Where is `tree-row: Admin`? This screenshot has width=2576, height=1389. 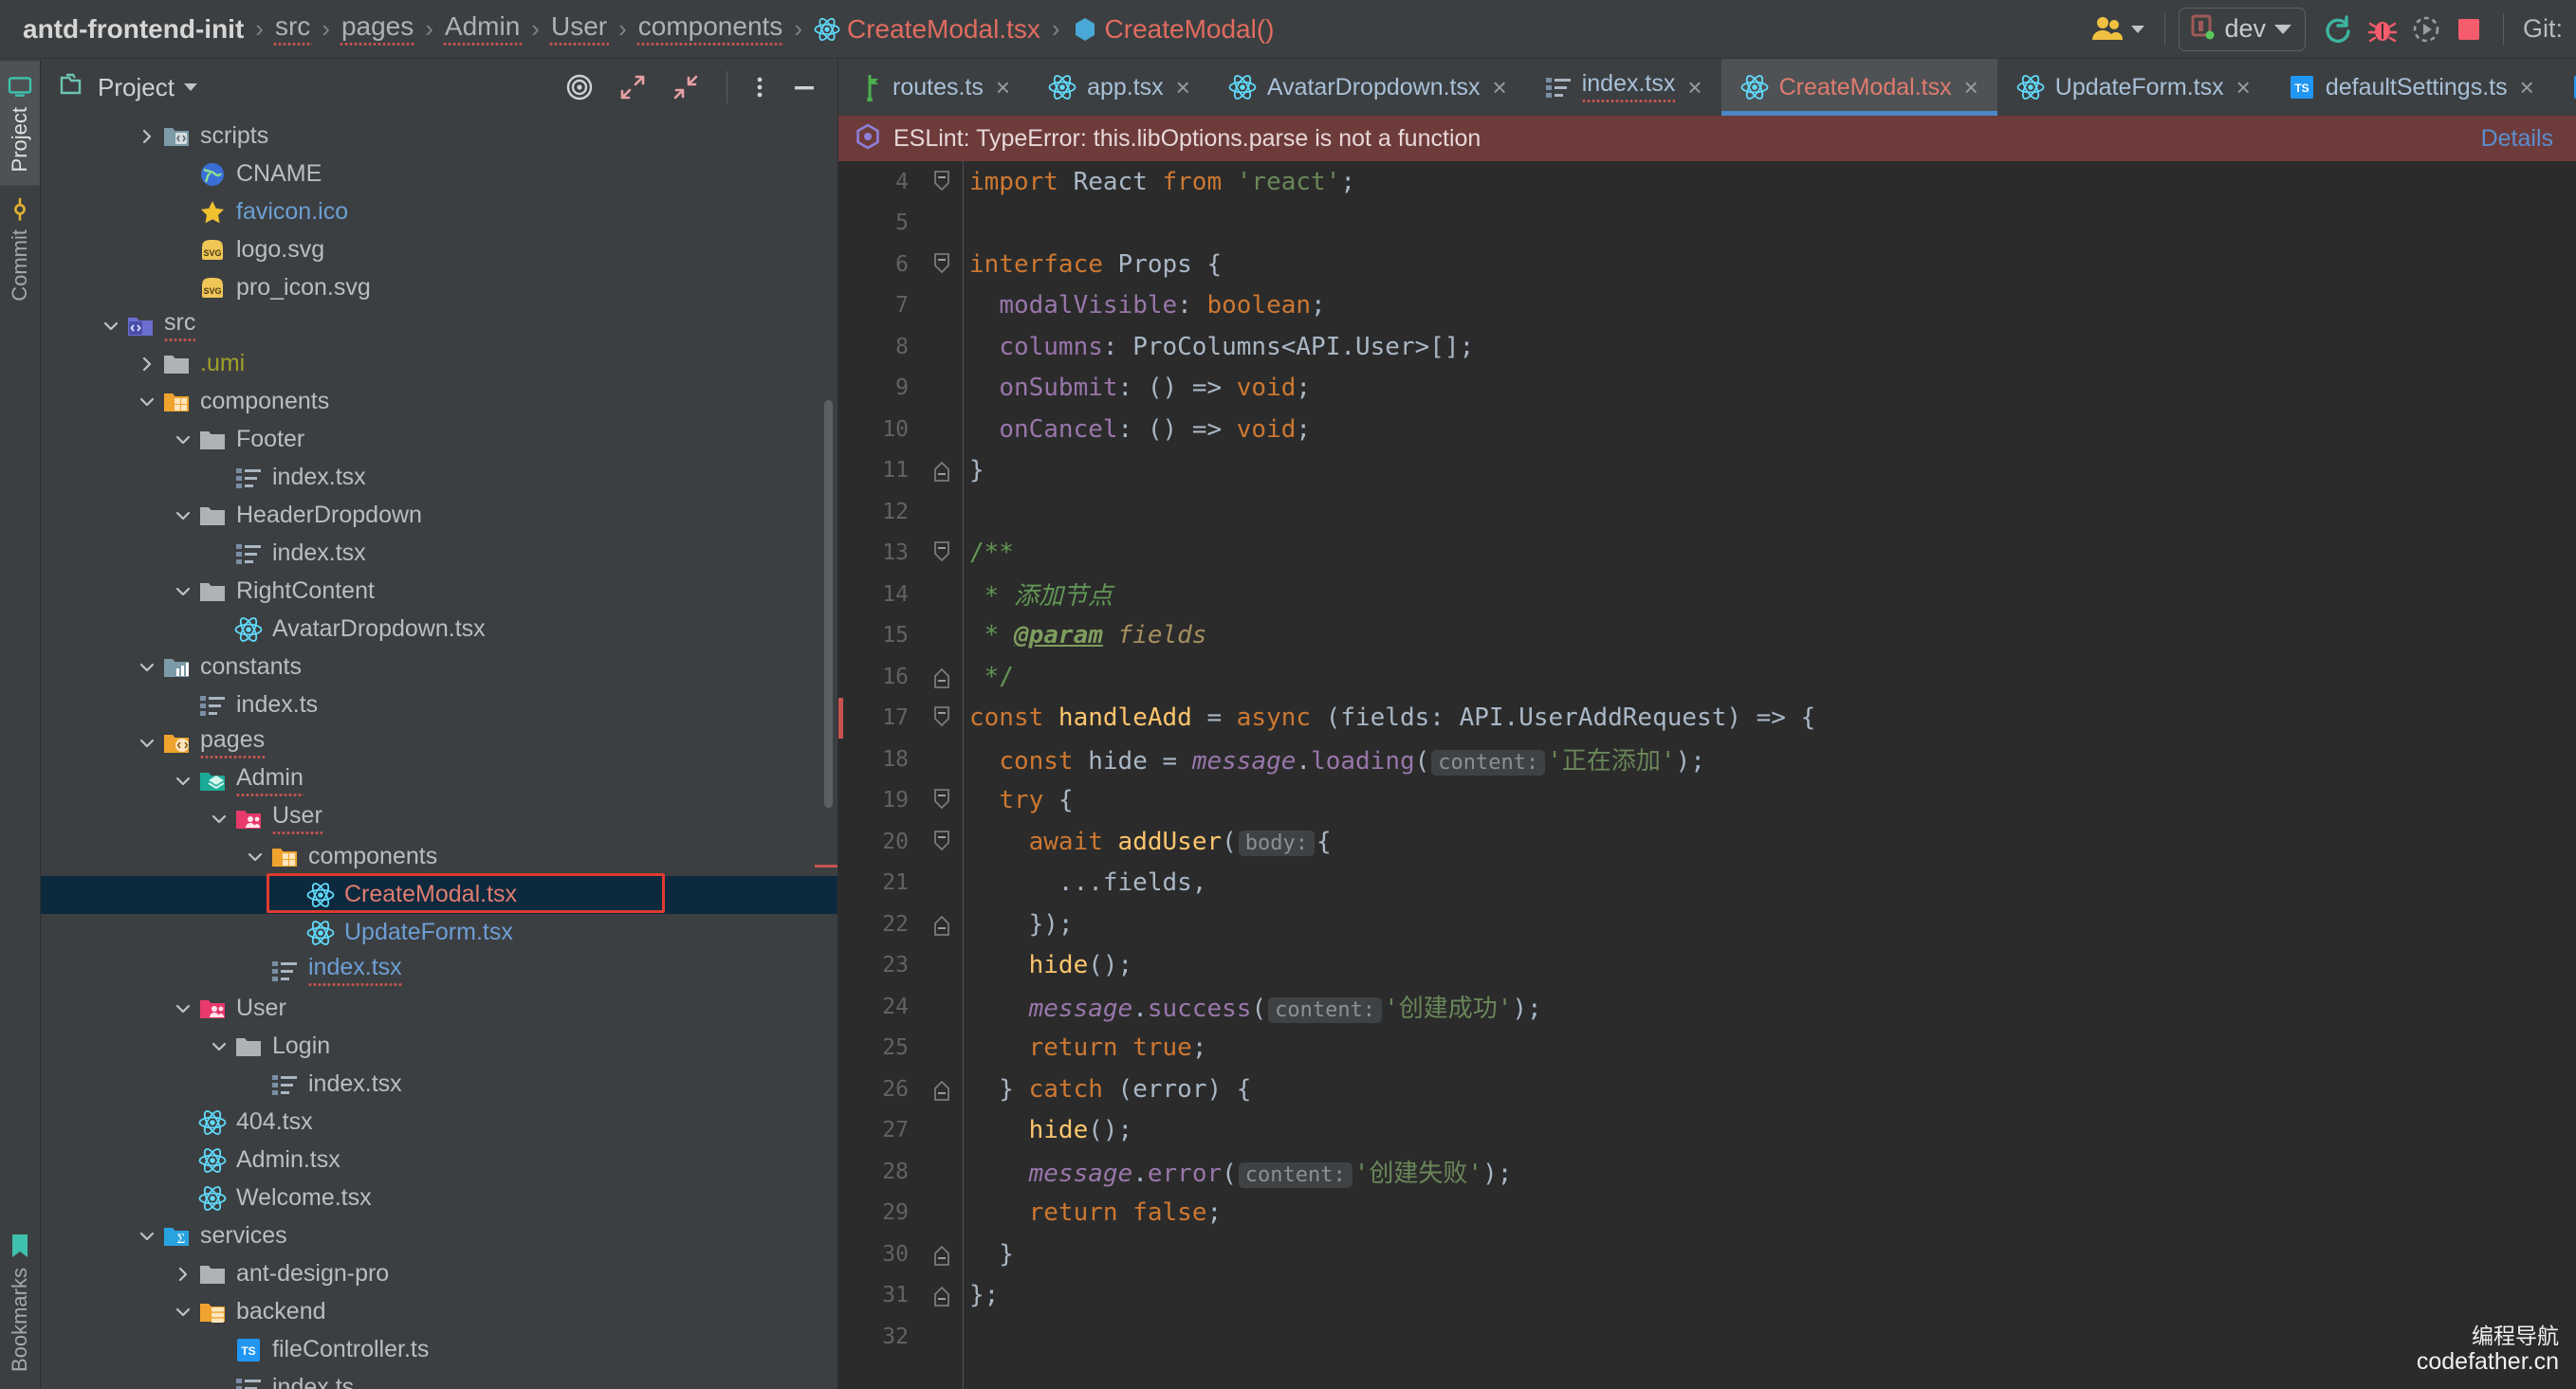
tree-row: Admin is located at coordinates (439, 781).